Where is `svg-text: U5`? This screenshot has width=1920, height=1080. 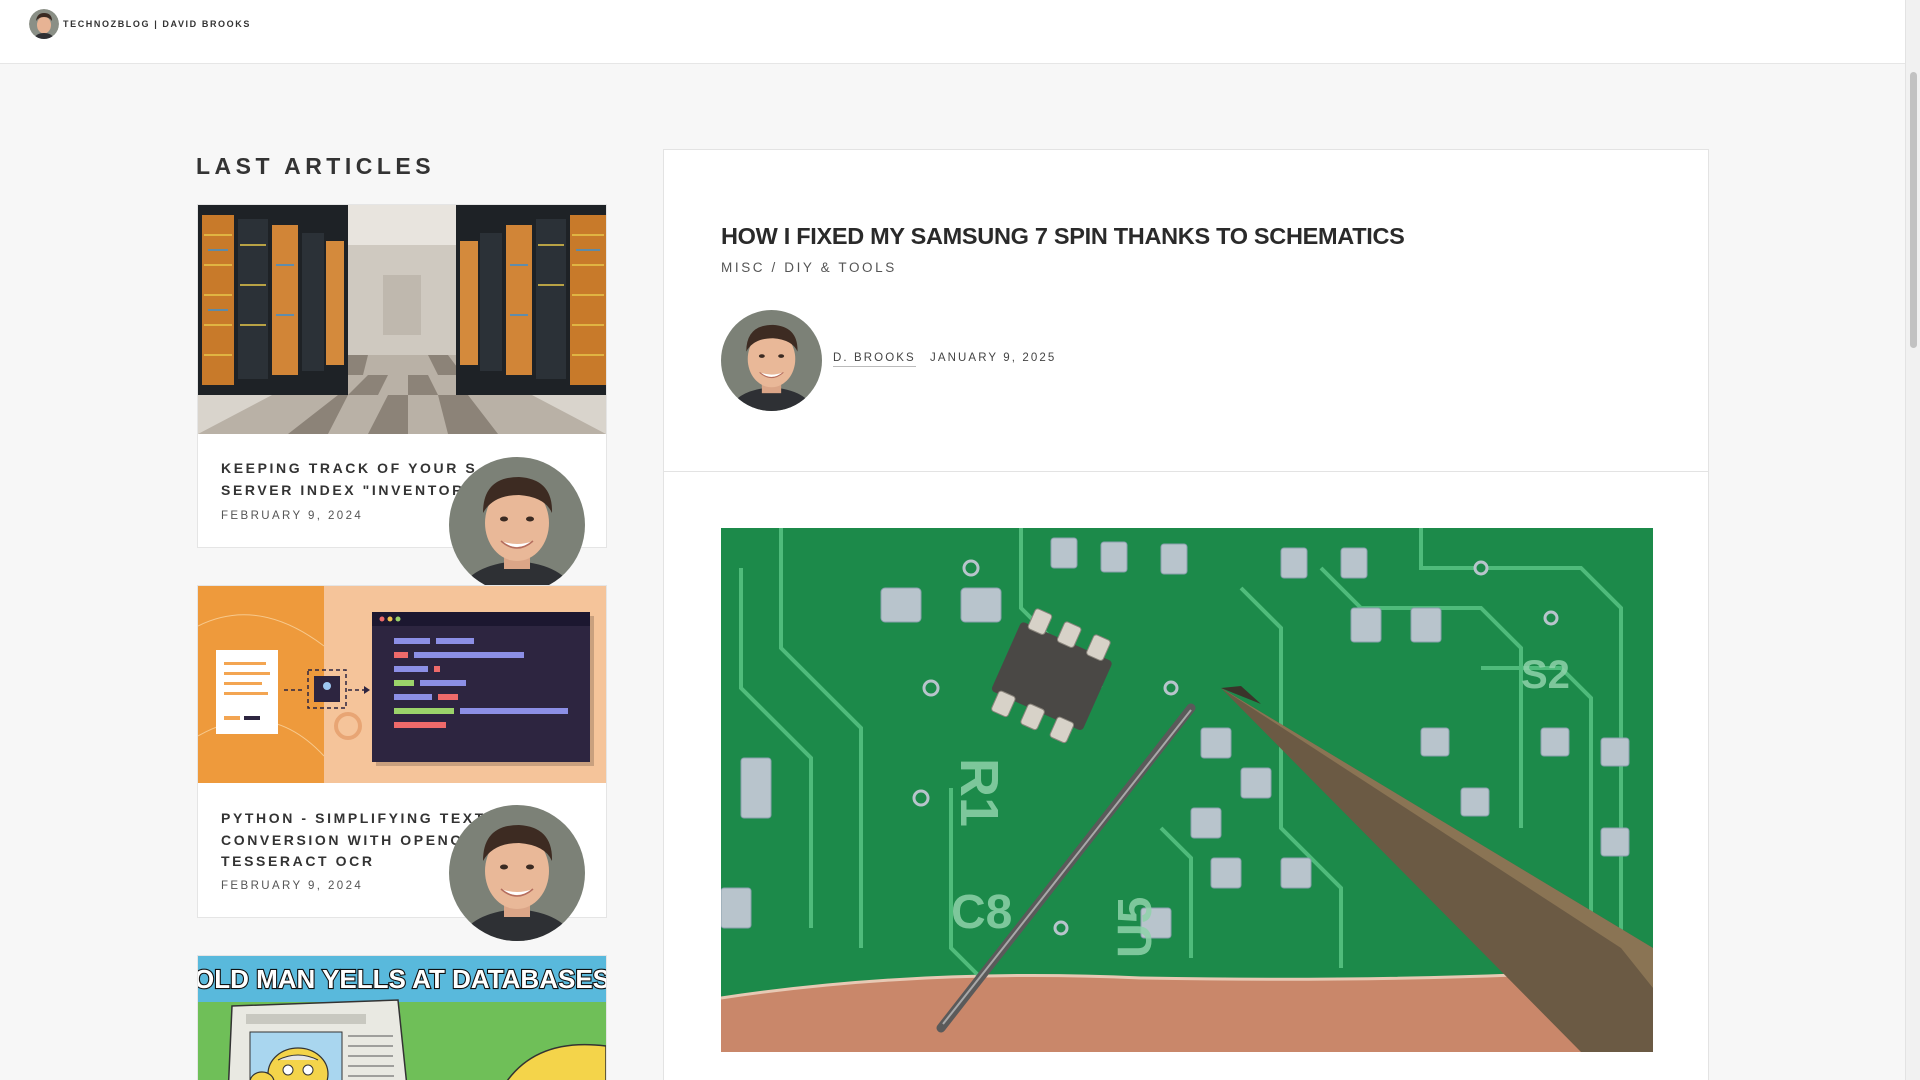 svg-text: U5 is located at coordinates (1135, 927).